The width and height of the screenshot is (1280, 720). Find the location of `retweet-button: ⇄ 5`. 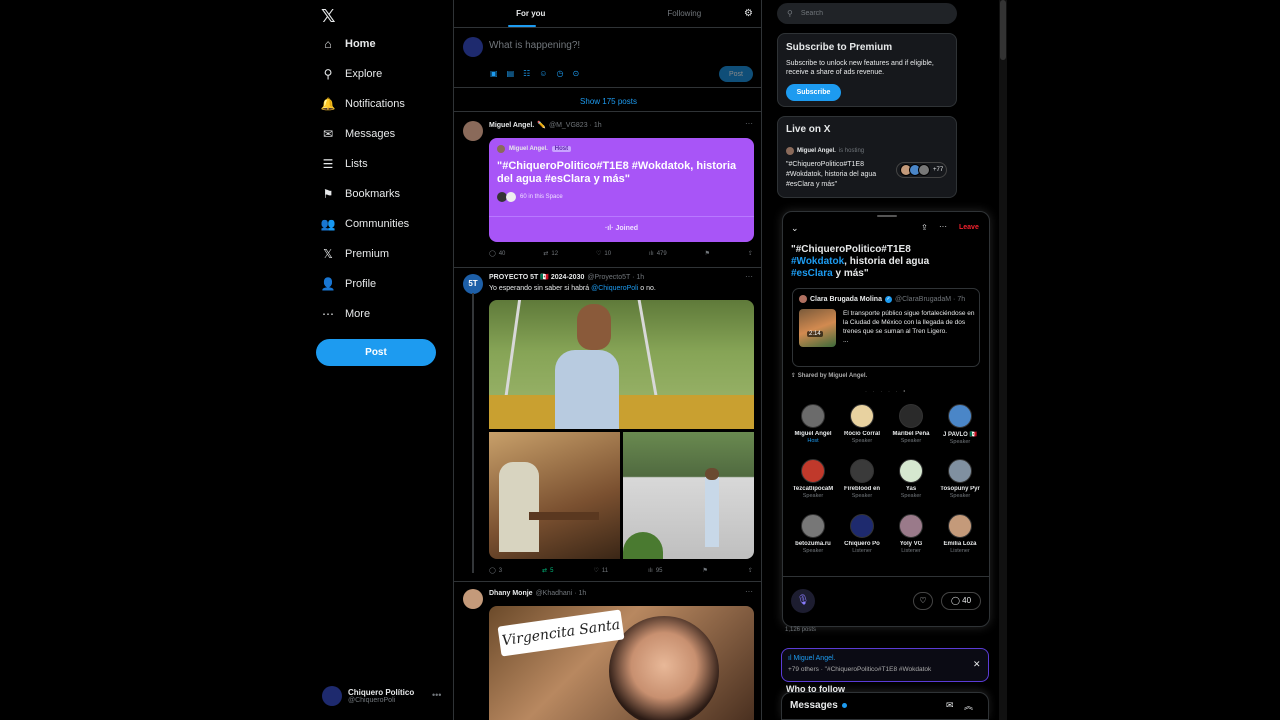

retweet-button: ⇄ 5 is located at coordinates (548, 571).